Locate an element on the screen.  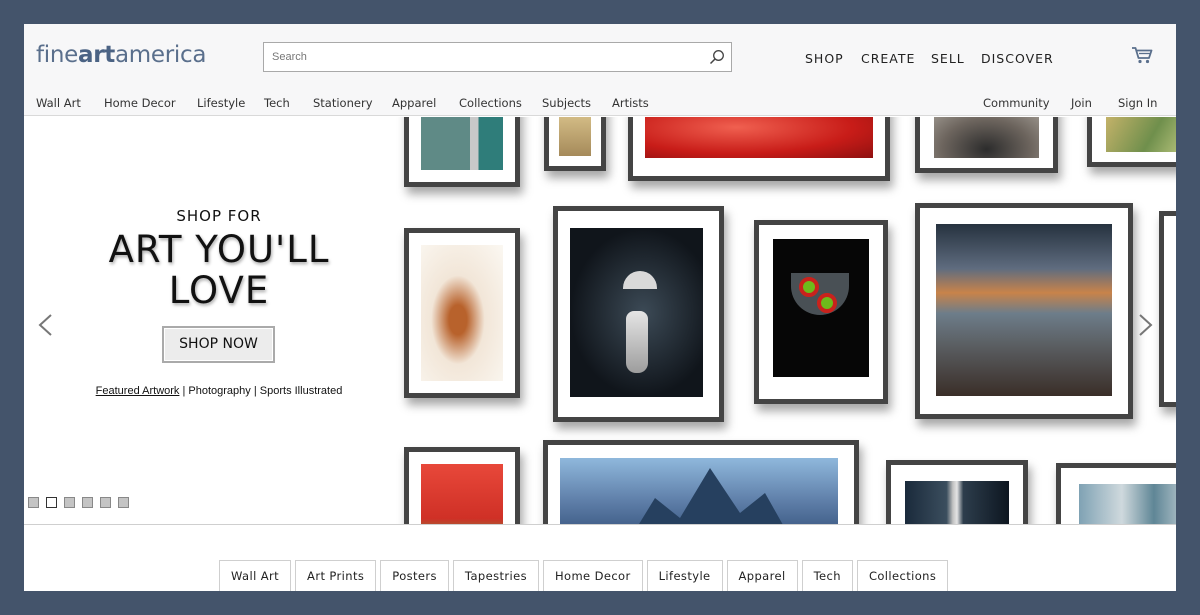
shop-now-button: SHOP NOW is located at coordinates (218, 344).